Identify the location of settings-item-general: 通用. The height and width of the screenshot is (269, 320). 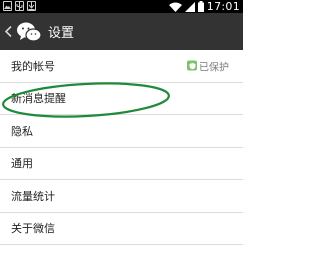
(121, 164).